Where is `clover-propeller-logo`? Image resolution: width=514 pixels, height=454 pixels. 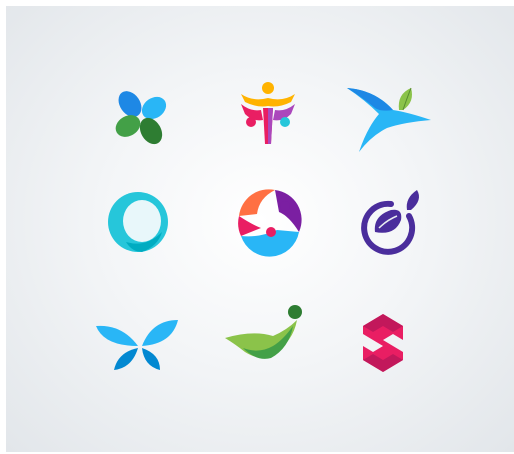 clover-propeller-logo is located at coordinates (141, 117).